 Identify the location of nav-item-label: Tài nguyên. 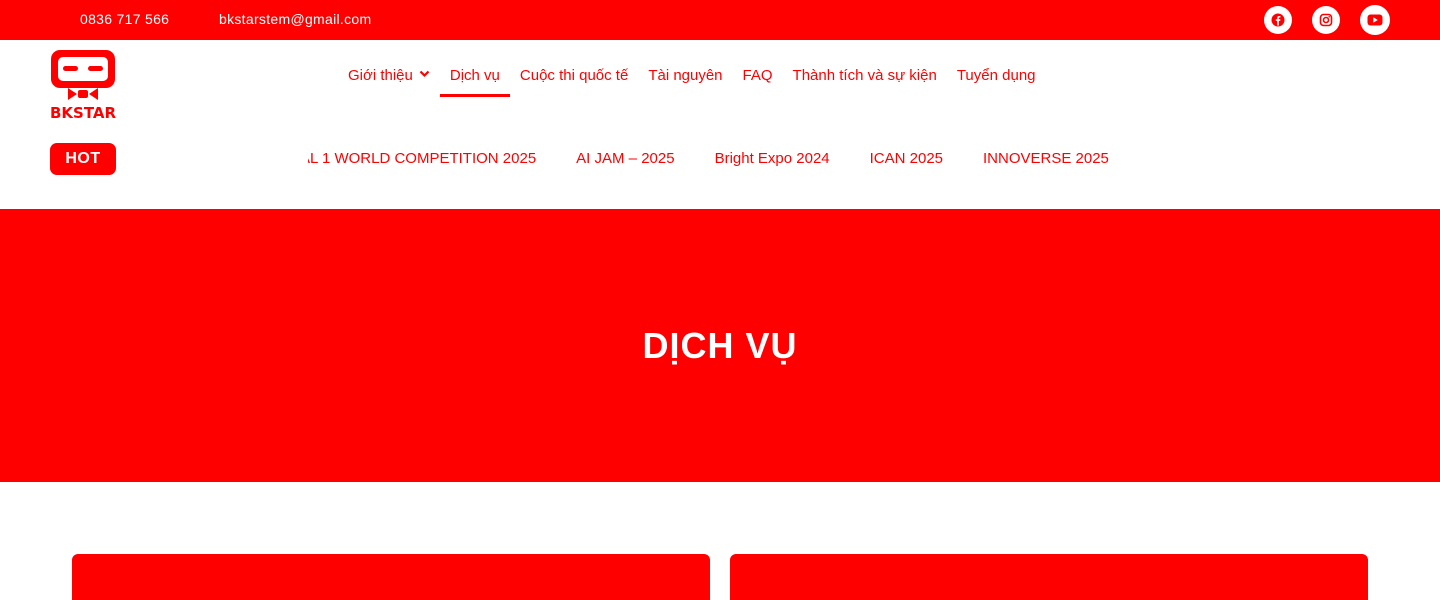
(685, 75).